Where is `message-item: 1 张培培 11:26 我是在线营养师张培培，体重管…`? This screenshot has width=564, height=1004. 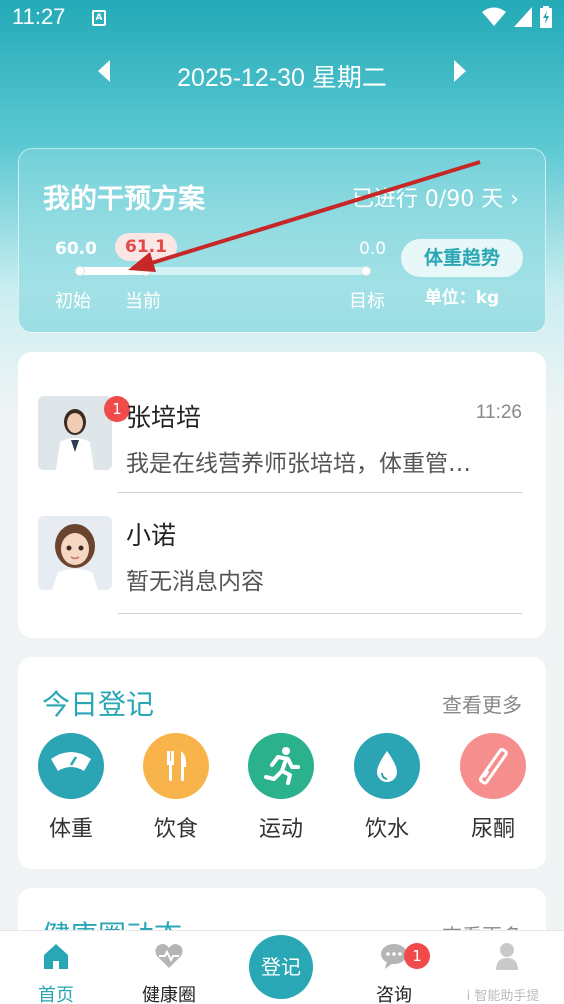 message-item: 1 张培培 11:26 我是在线营养师张培培，体重管… is located at coordinates (282, 434).